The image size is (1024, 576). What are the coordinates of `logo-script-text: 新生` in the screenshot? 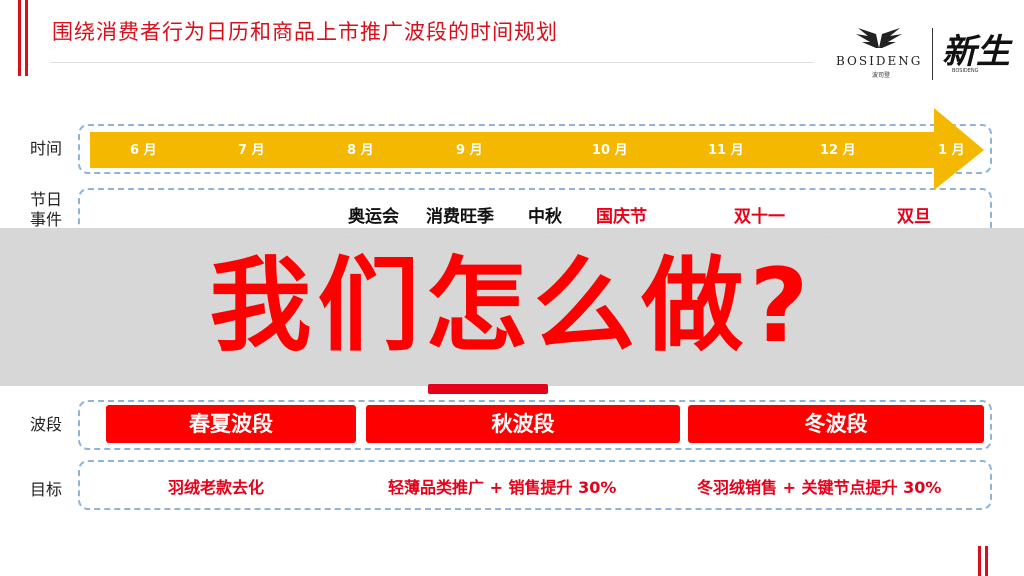 It's located at (976, 52).